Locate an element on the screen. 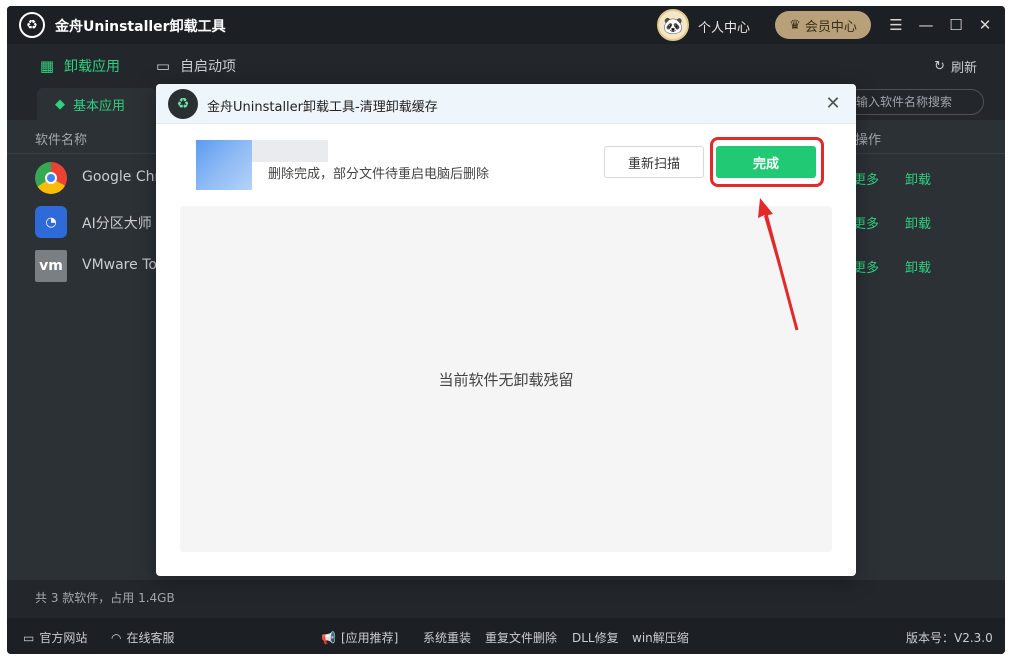 The image size is (1013, 662). apps-grid-icon: ▦ is located at coordinates (47, 66).